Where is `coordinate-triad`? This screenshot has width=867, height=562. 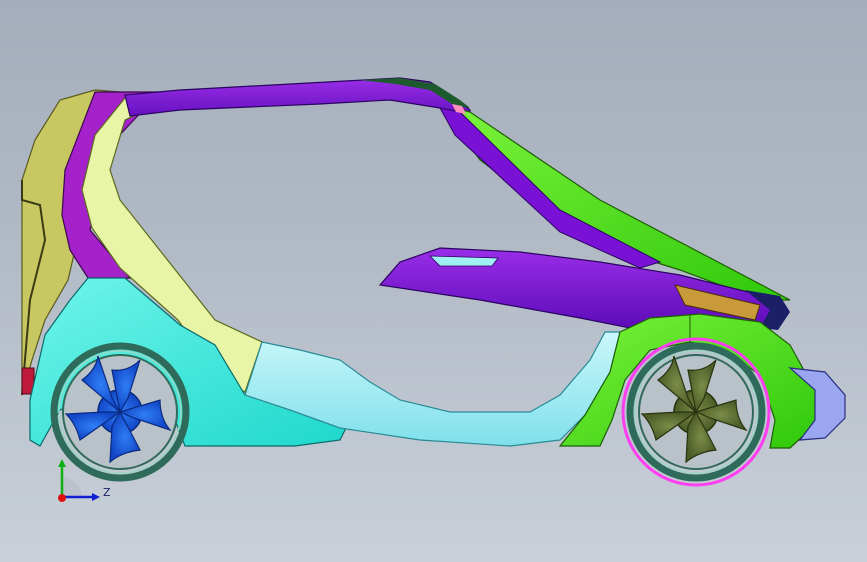 coordinate-triad is located at coordinates (79, 480).